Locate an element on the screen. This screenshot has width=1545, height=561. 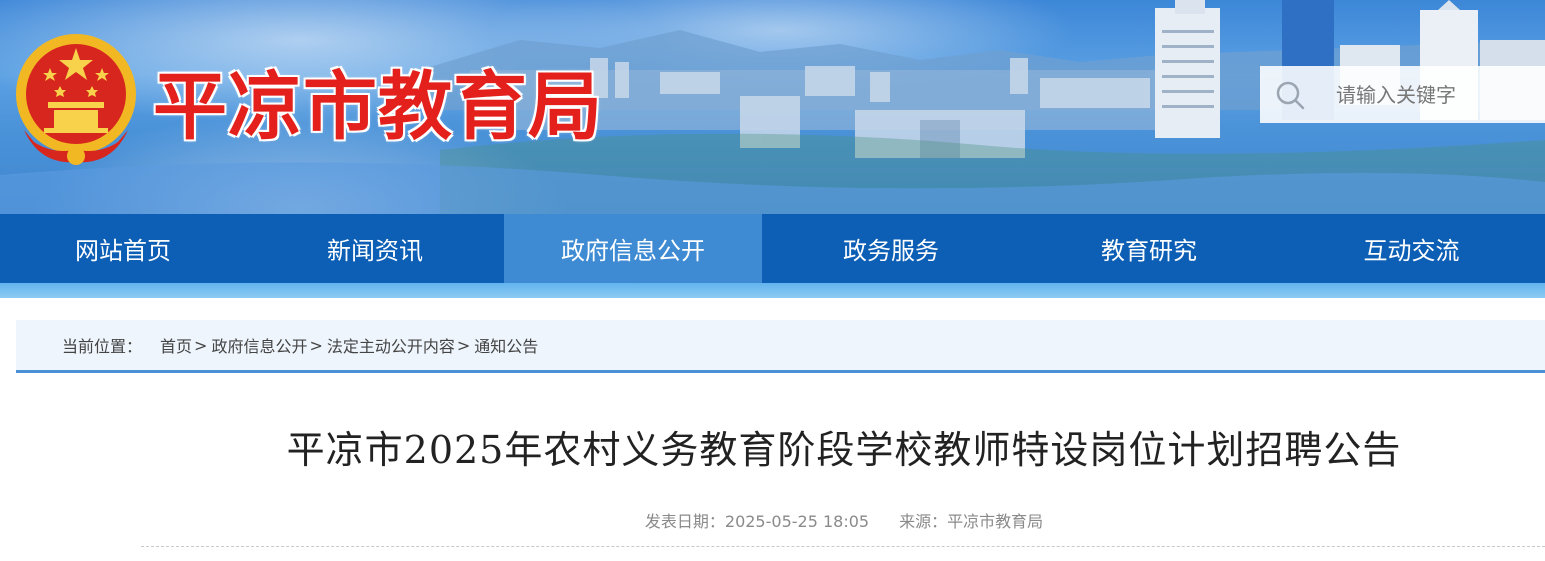
breadcrumb-link-gov-info: 政府信息公开 is located at coordinates (259, 345).